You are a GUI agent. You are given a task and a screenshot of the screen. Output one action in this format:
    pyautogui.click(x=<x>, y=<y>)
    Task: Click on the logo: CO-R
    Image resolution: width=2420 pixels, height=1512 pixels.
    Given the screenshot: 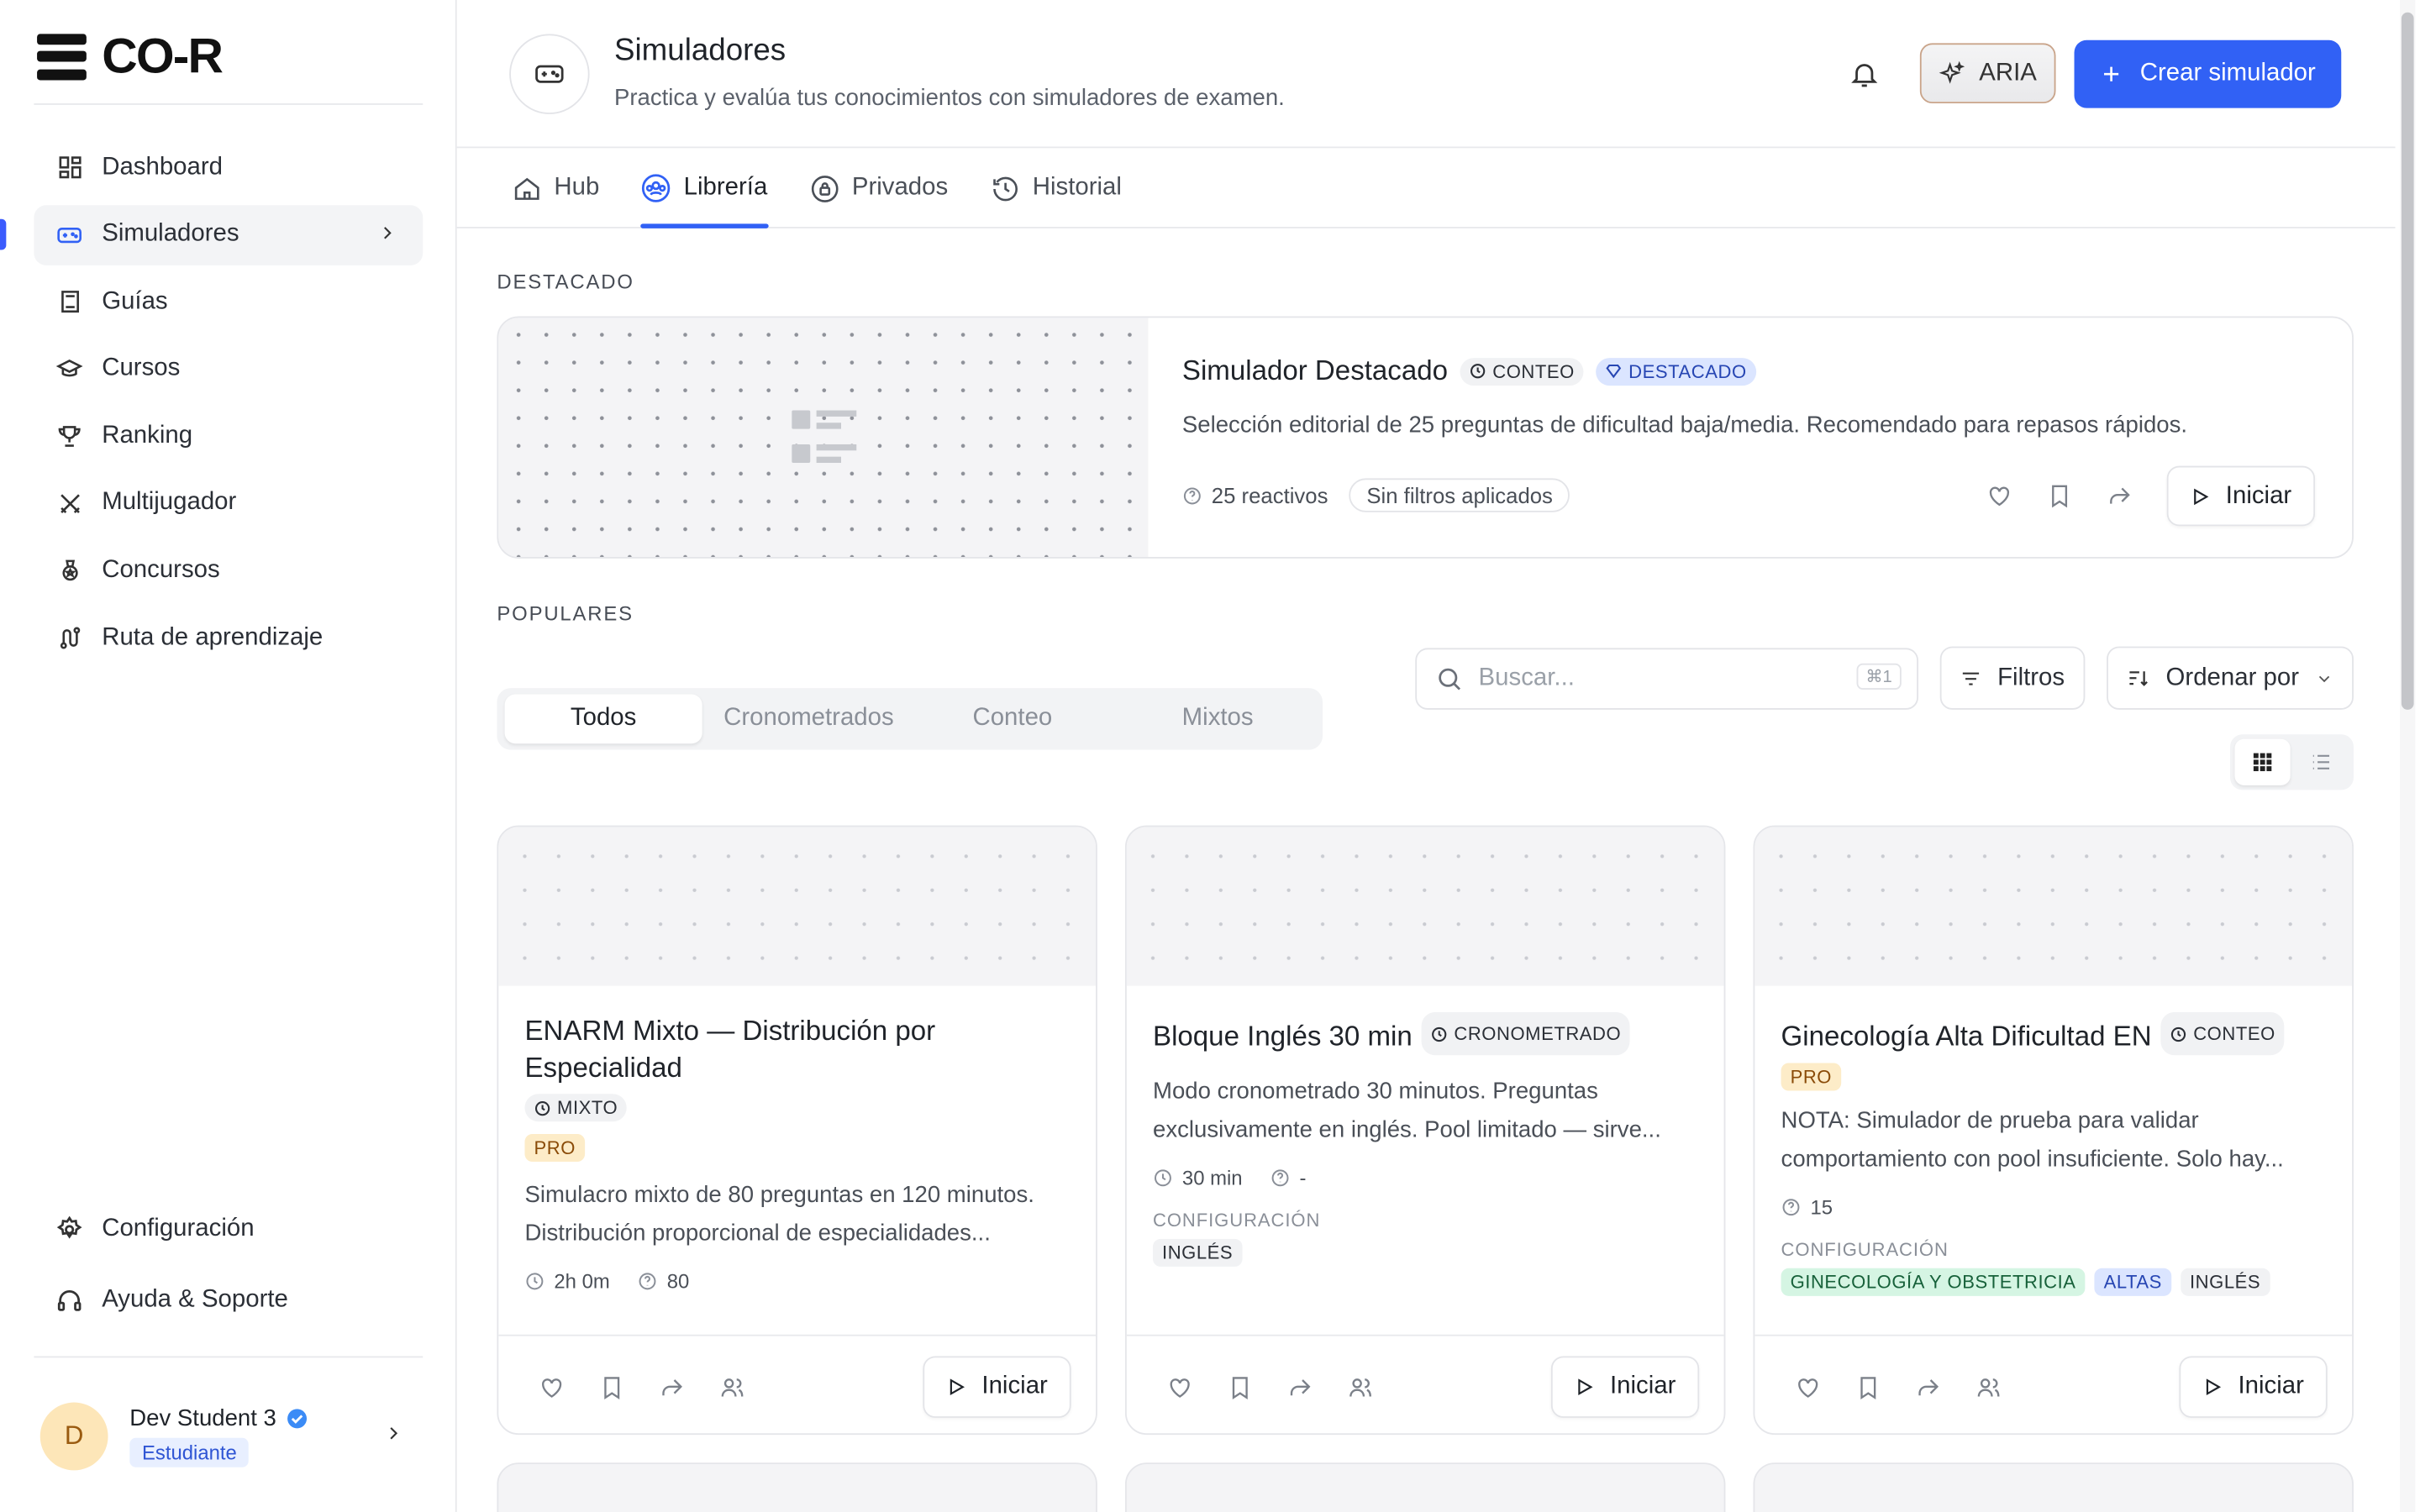 What is the action you would take?
    pyautogui.click(x=130, y=56)
    